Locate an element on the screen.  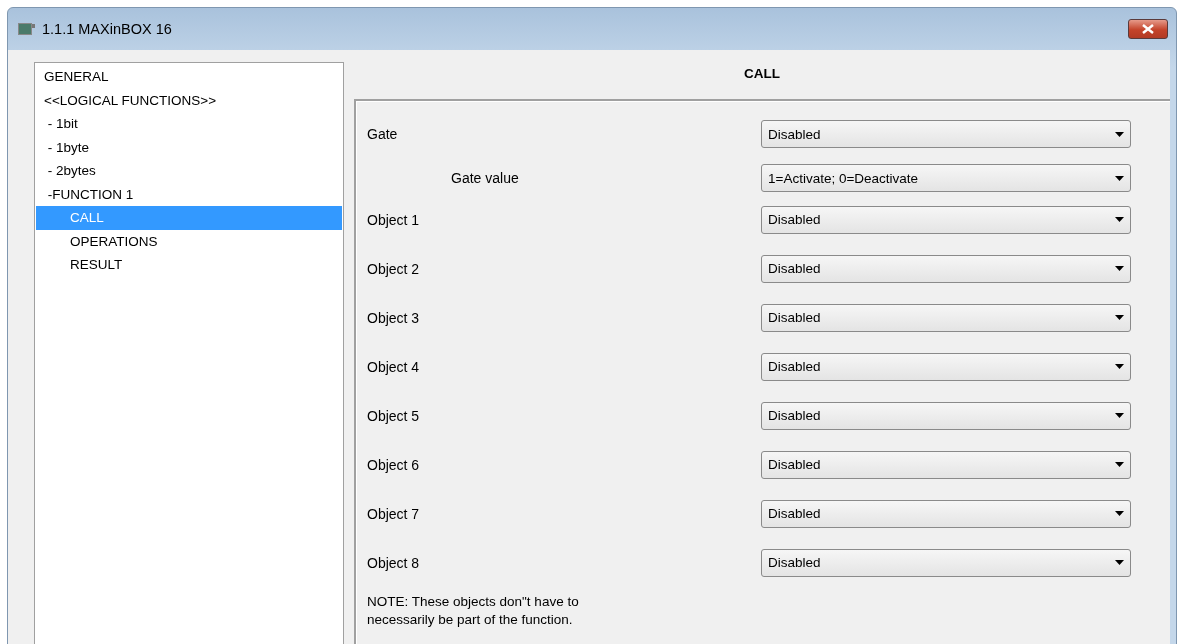
field-label: Gate is located at coordinates (383, 134).